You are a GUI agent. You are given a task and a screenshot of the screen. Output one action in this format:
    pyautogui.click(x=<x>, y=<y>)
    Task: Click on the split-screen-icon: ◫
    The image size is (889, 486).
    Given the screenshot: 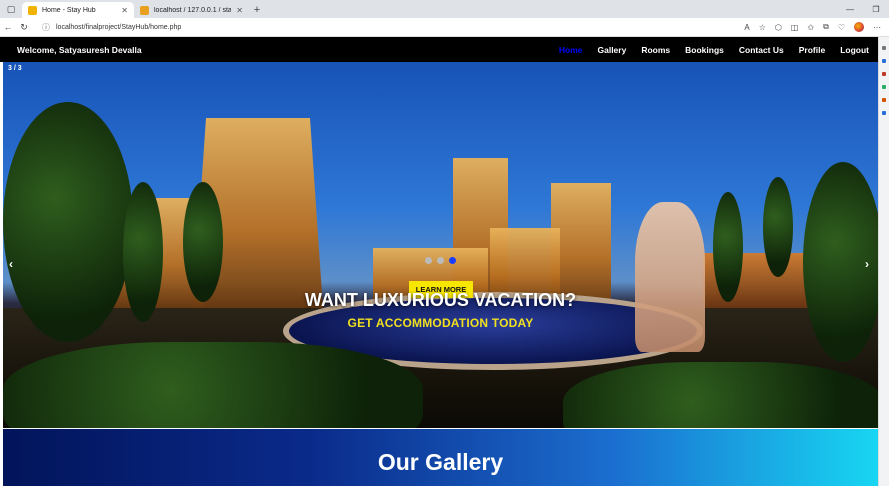 What is the action you would take?
    pyautogui.click(x=795, y=27)
    